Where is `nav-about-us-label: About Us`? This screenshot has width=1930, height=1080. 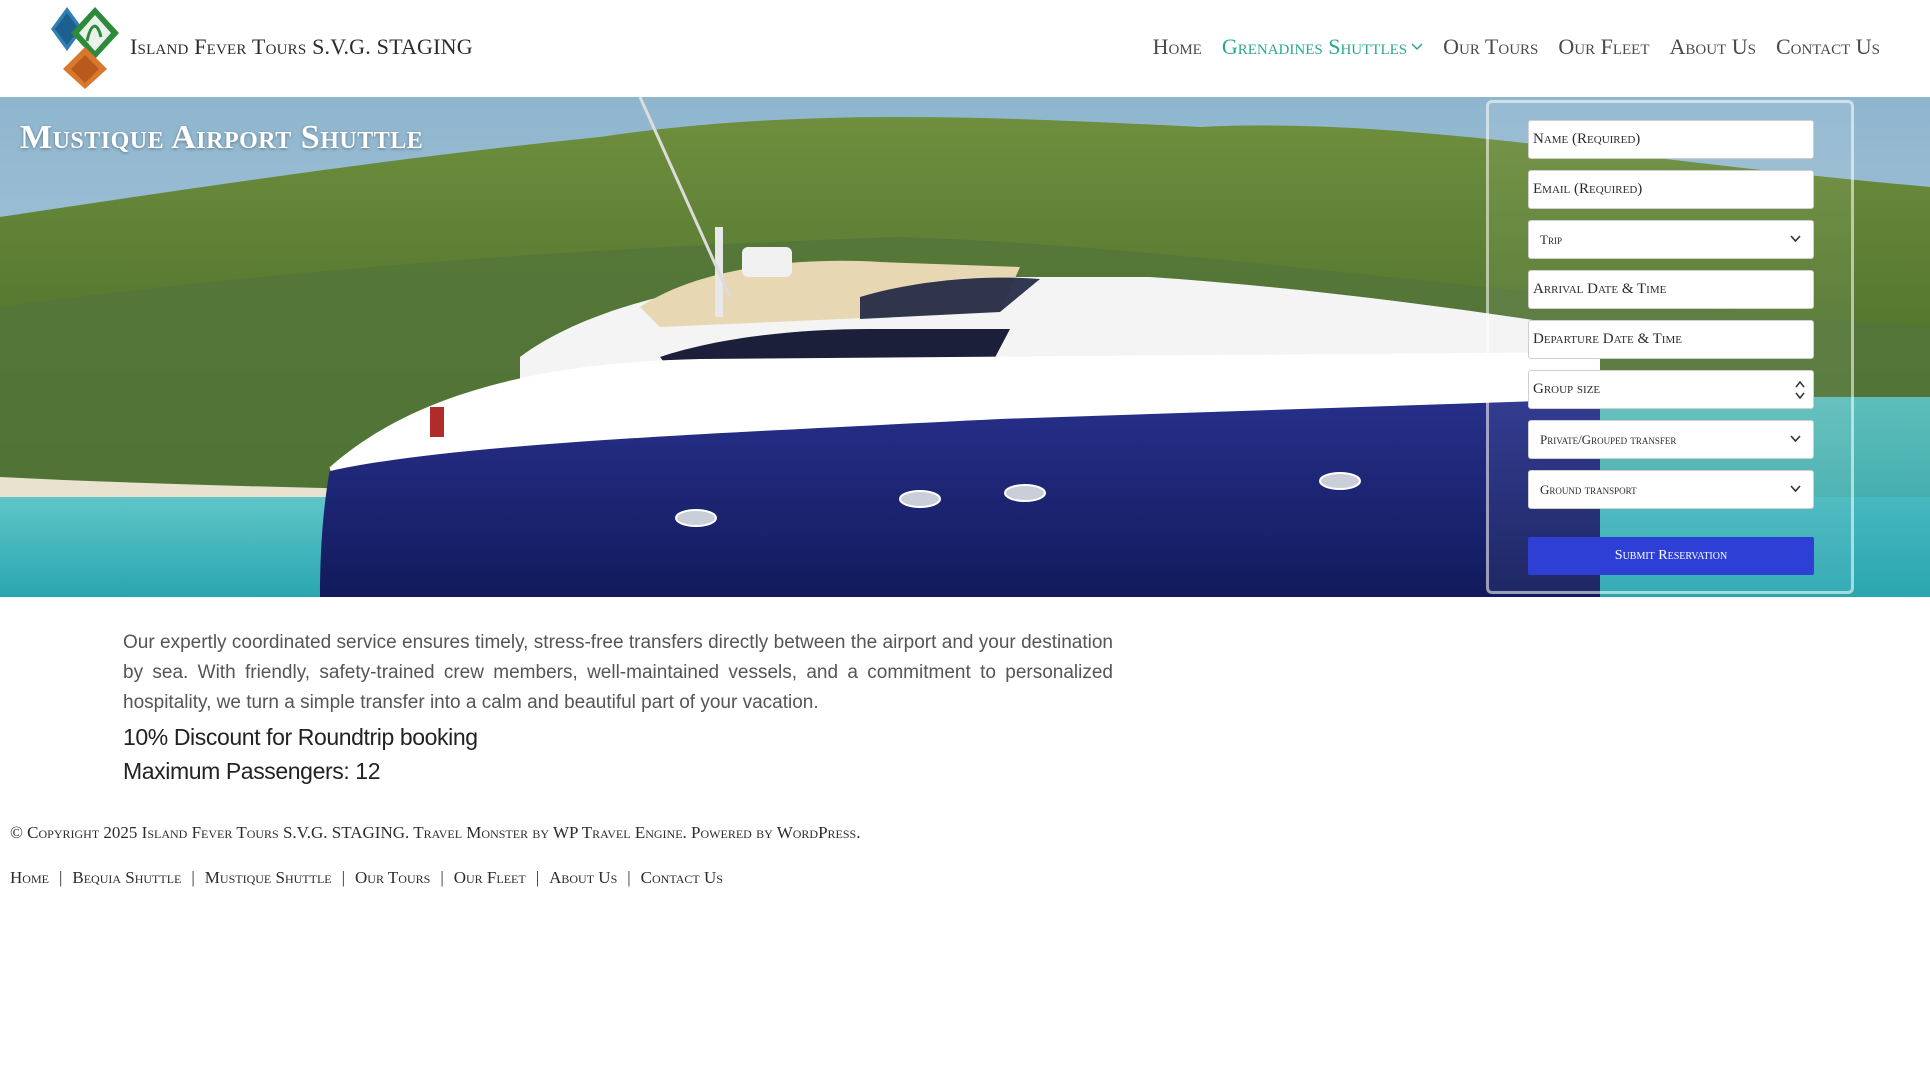
nav-about-us-label: About Us is located at coordinates (1712, 46).